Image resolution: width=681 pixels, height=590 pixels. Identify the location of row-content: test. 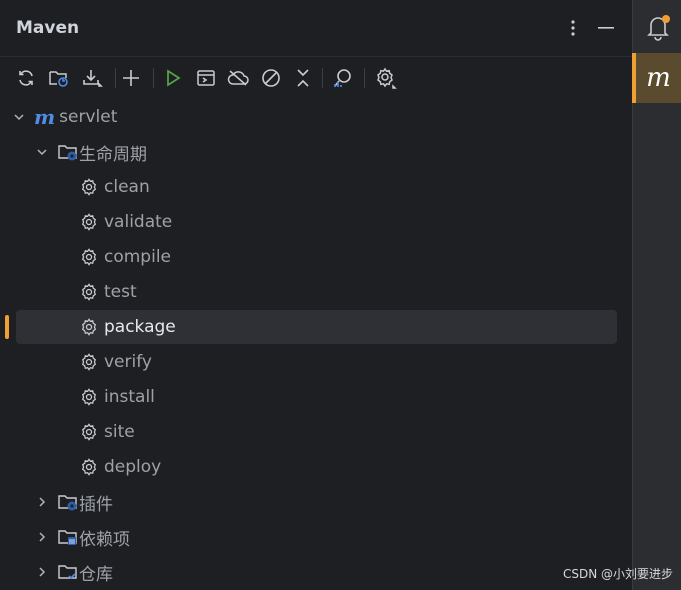
(108, 292).